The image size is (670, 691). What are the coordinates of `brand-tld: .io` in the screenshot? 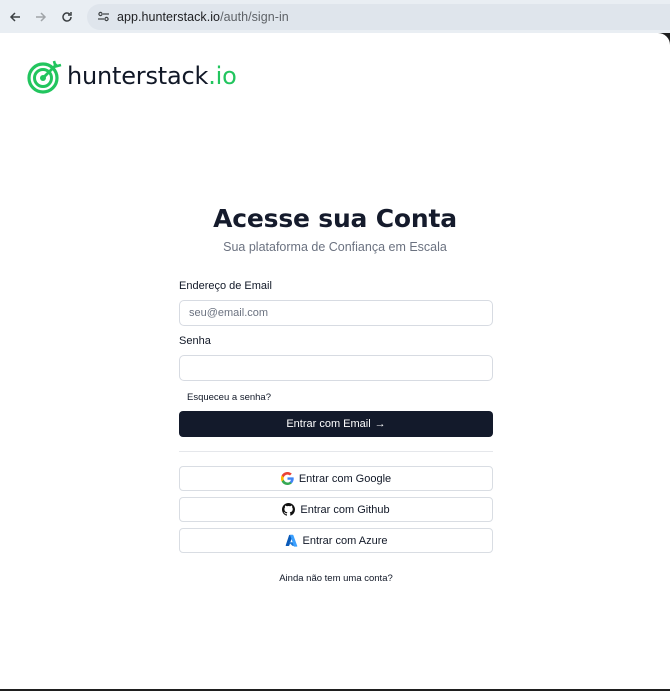 It's located at (222, 76).